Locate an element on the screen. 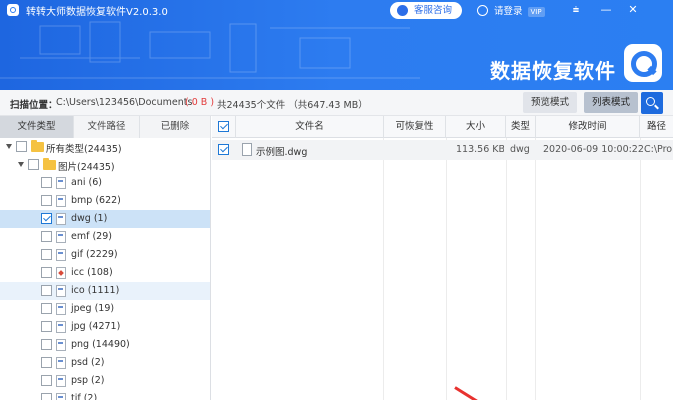 This screenshot has height=400, width=673. file-name: 示例图.dwg is located at coordinates (282, 152).